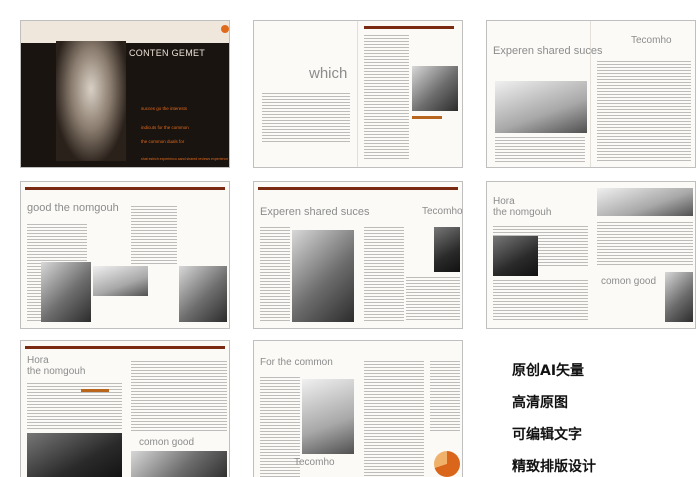 Image resolution: width=700 pixels, height=477 pixels. I want to click on page-left: Experen shared suces, so click(544, 94).